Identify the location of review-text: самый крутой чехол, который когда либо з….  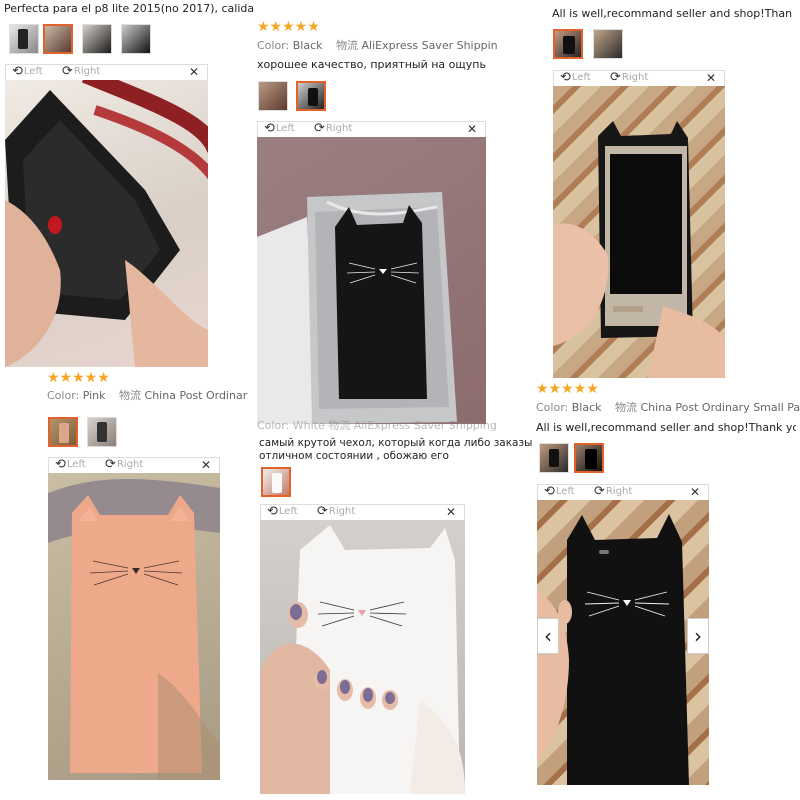
(396, 443).